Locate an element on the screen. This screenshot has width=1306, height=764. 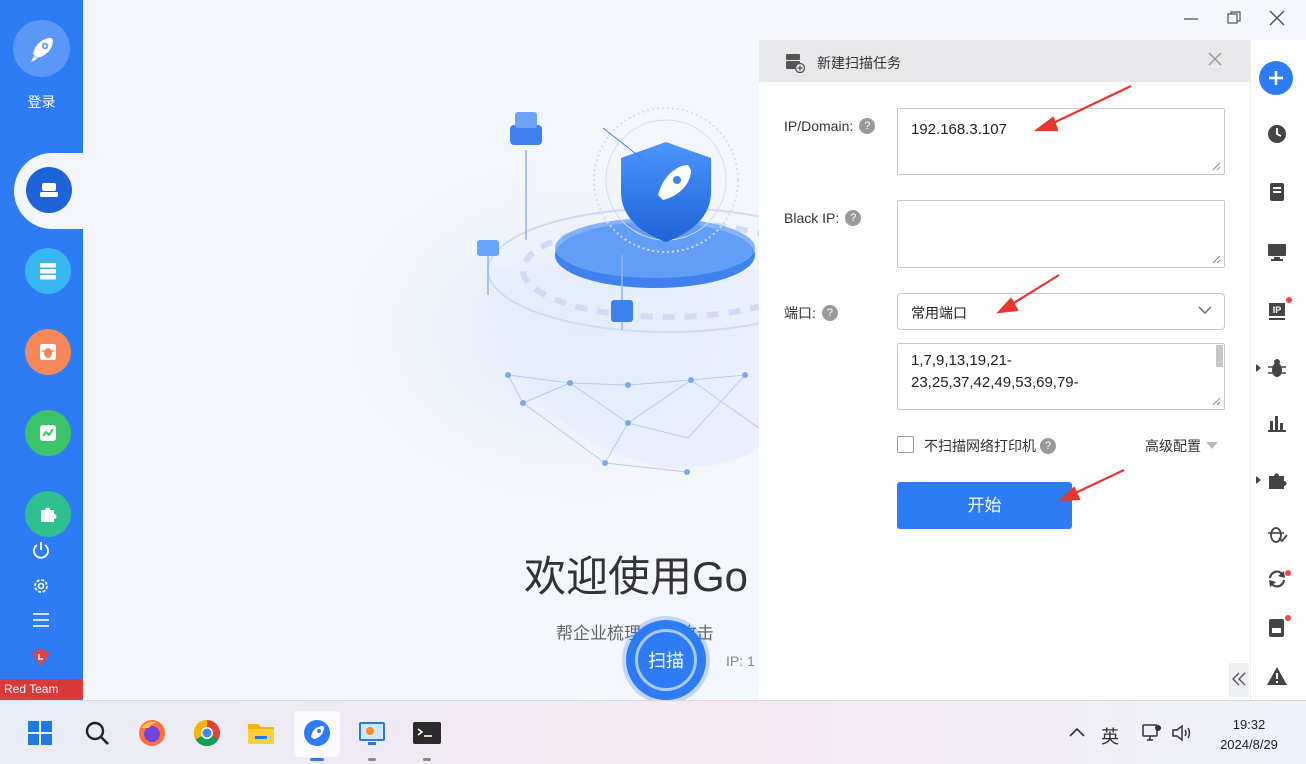
left-sidebar: 登录 Red Team is located at coordinates (47, 350).